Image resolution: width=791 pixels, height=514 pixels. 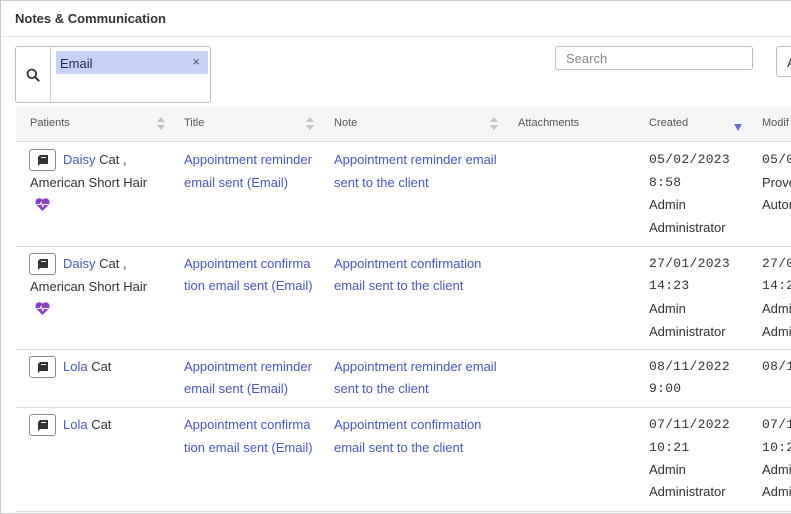 I want to click on column-header-modified: Modif, so click(x=775, y=123).